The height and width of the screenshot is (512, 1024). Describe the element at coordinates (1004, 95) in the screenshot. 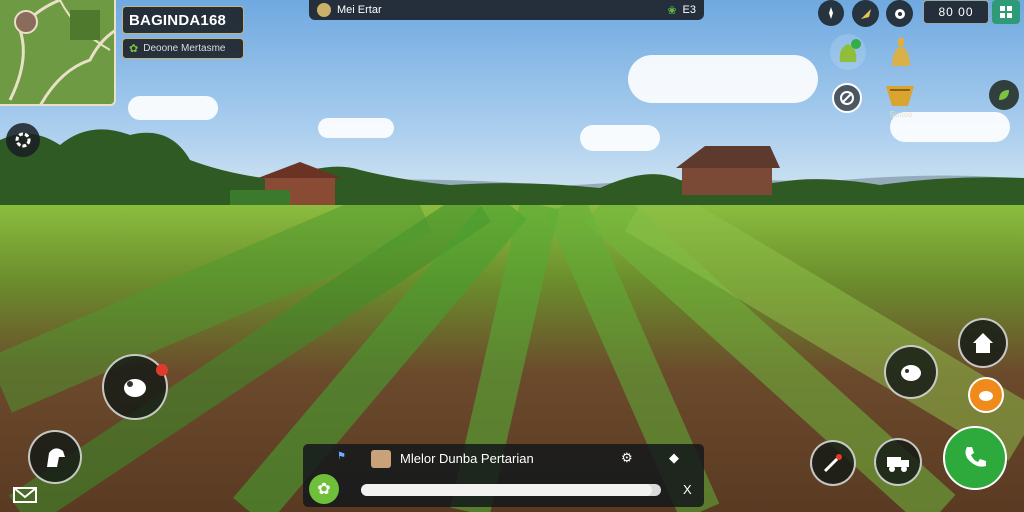

I see `leaf-settings-icon` at that location.